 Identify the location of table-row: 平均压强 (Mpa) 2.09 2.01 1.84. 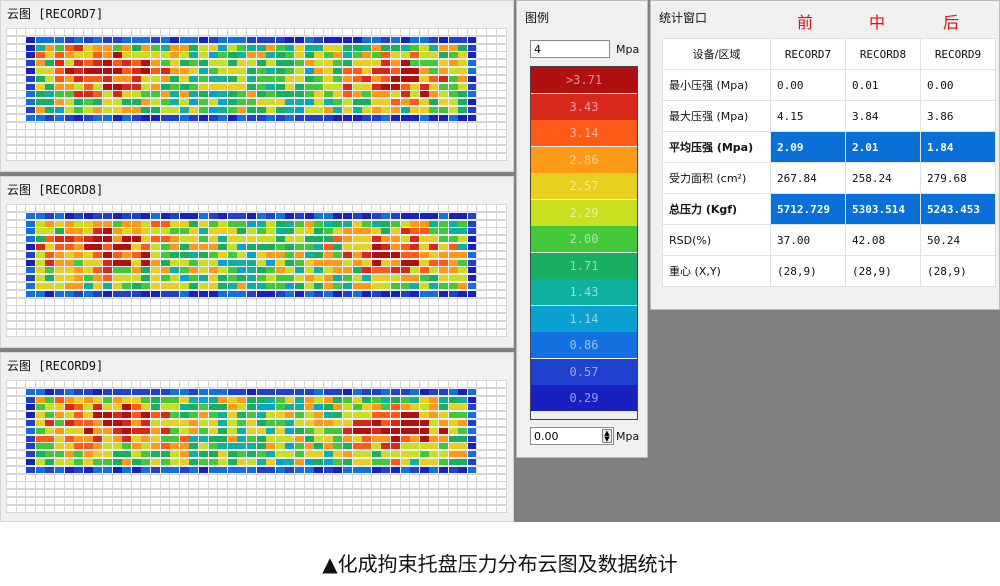
(829, 147).